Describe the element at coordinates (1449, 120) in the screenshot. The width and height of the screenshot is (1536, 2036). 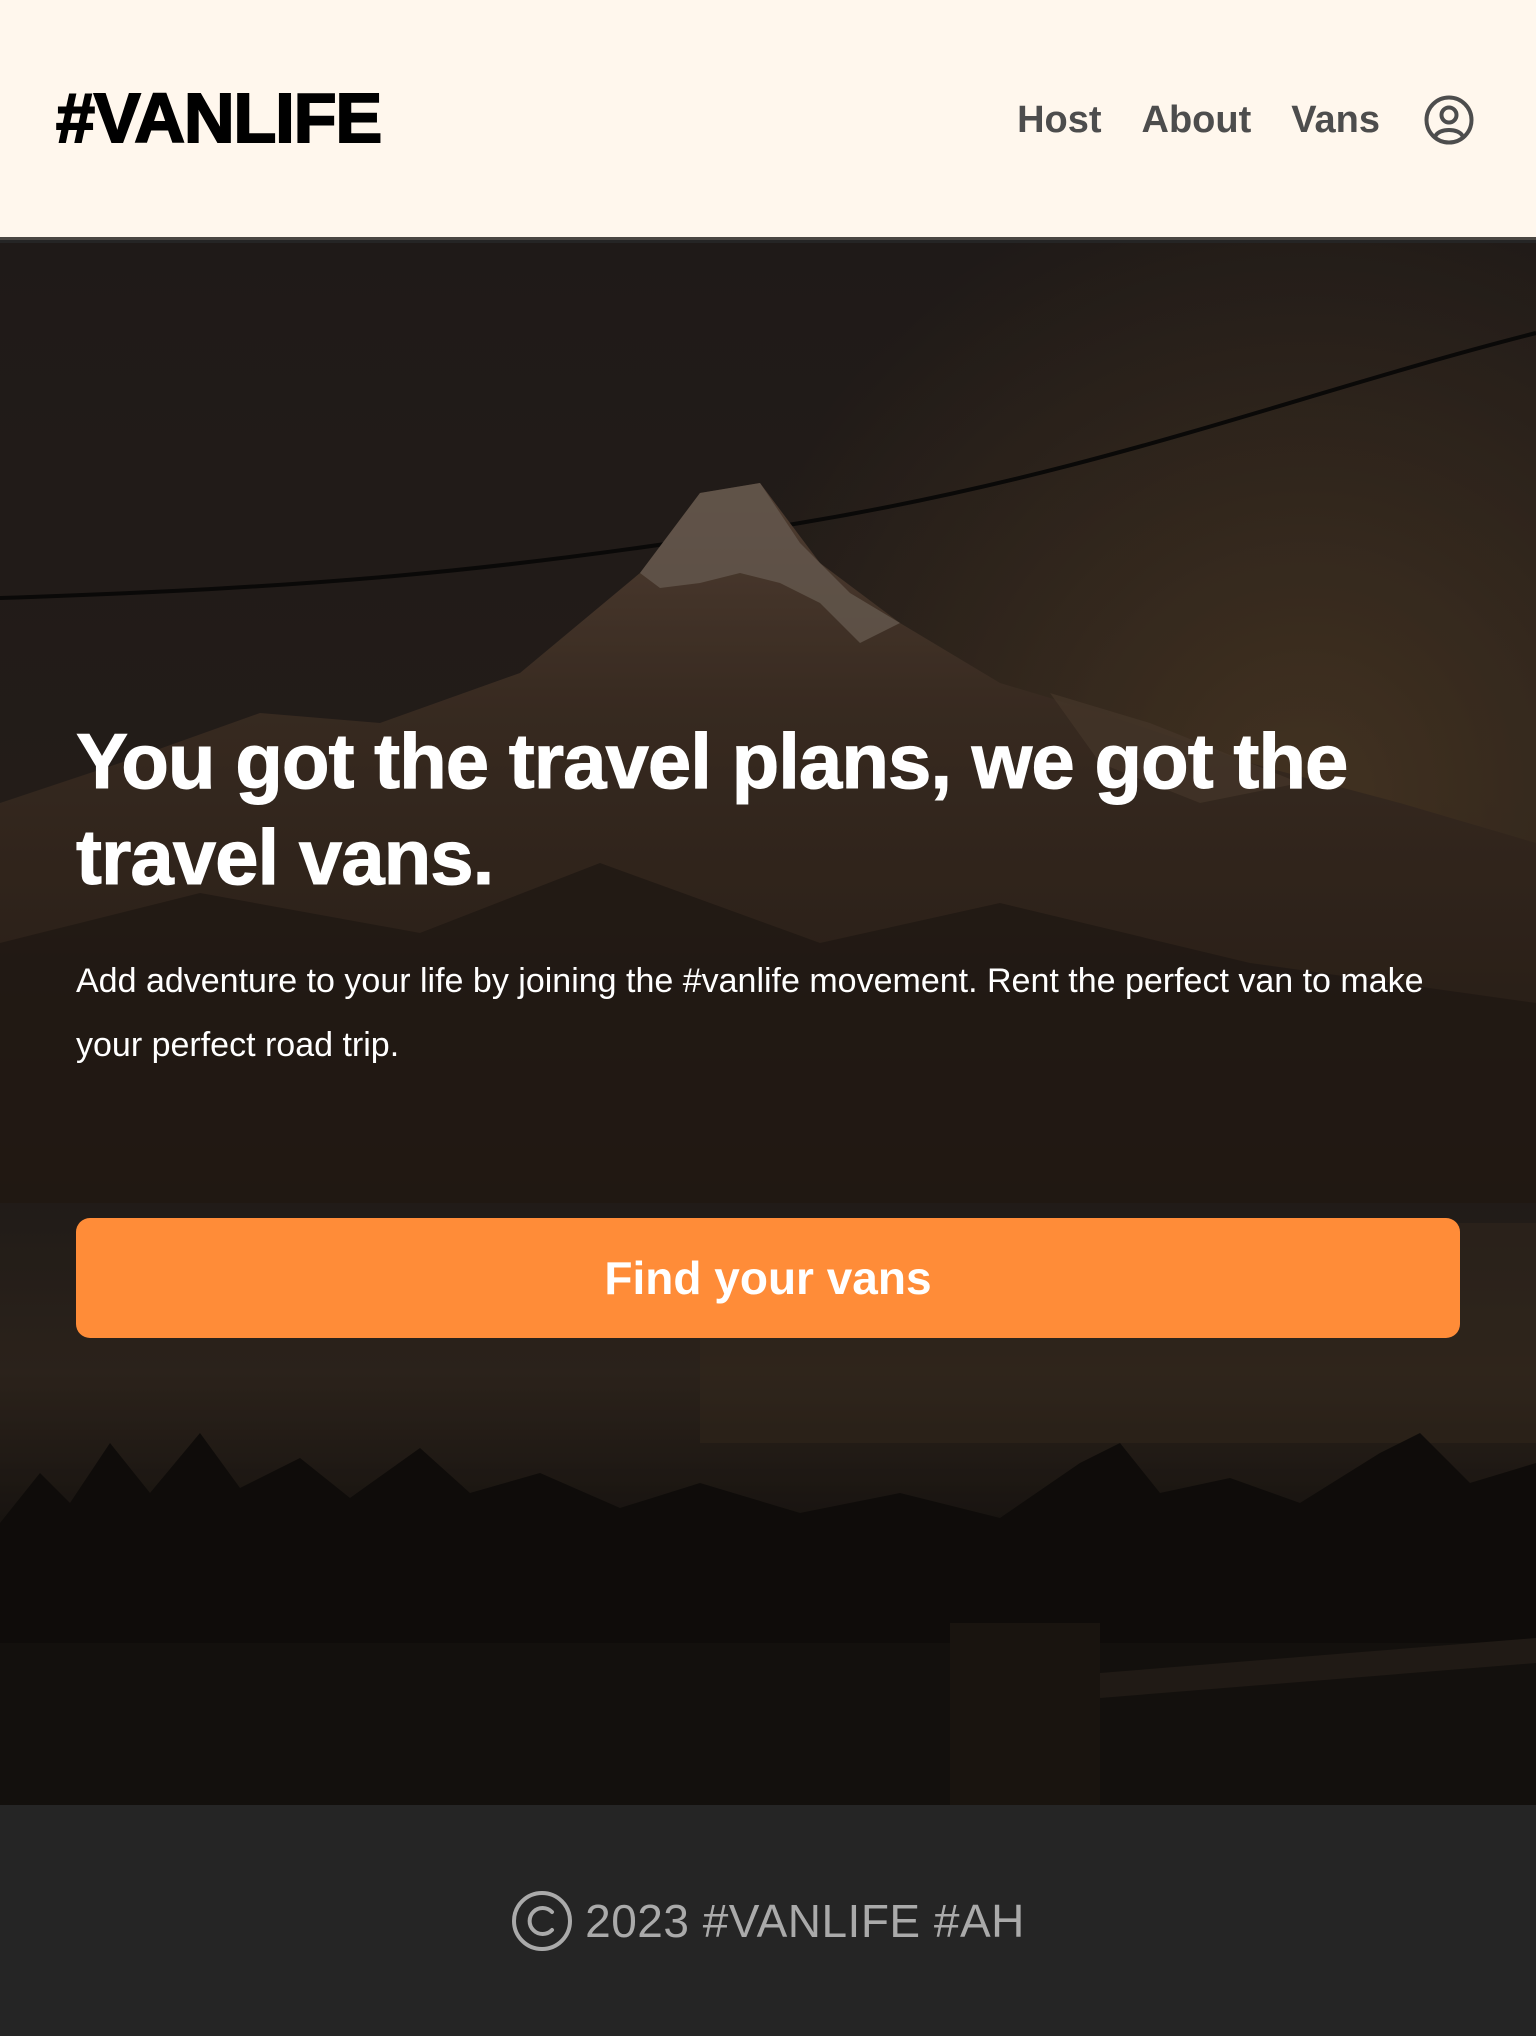
I see `user-circle-icon` at that location.